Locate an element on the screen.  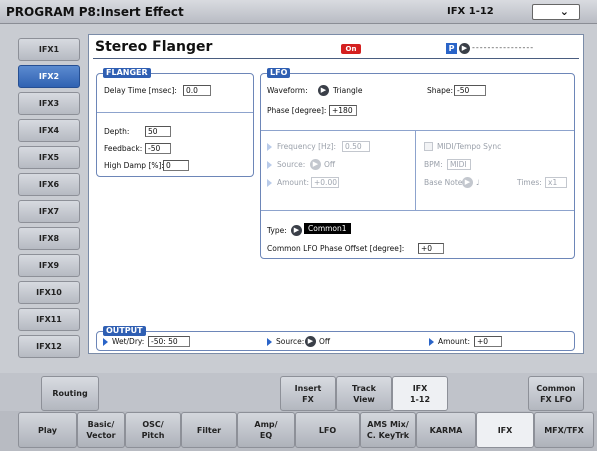
tab-ifx1: IFX1 is located at coordinates (49, 49).